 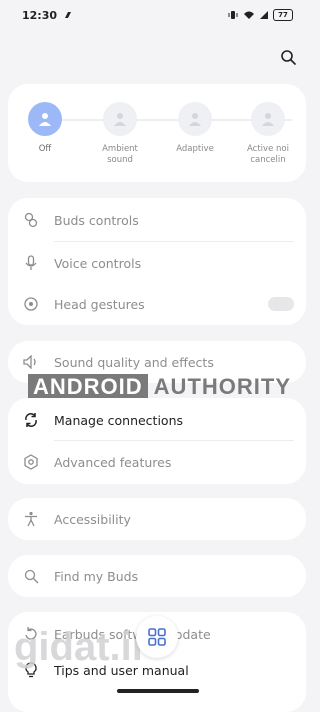 I want to click on sync-icon, so click(x=31, y=420).